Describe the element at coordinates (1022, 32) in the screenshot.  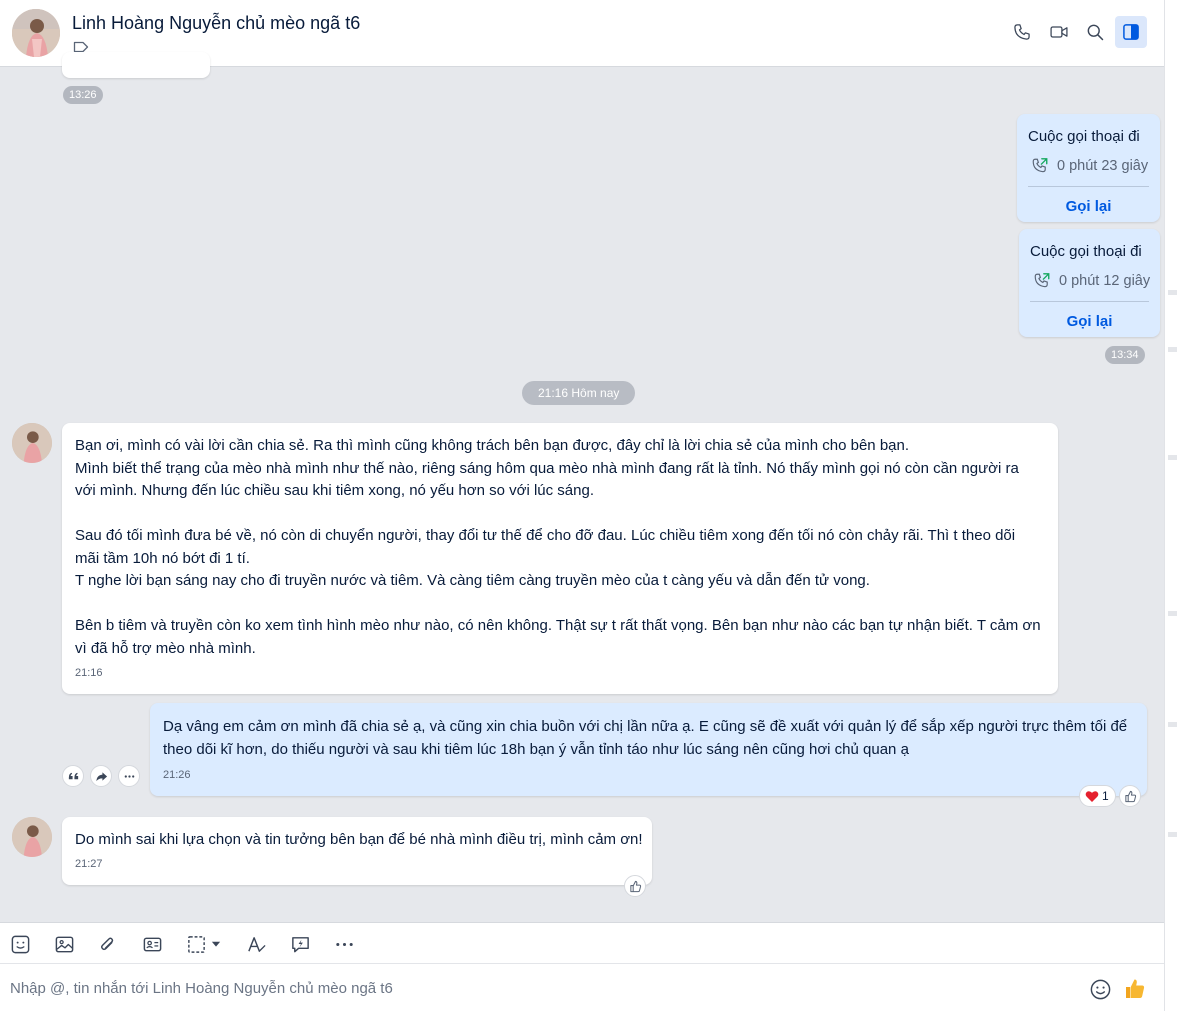
I see `voice-call-icon` at that location.